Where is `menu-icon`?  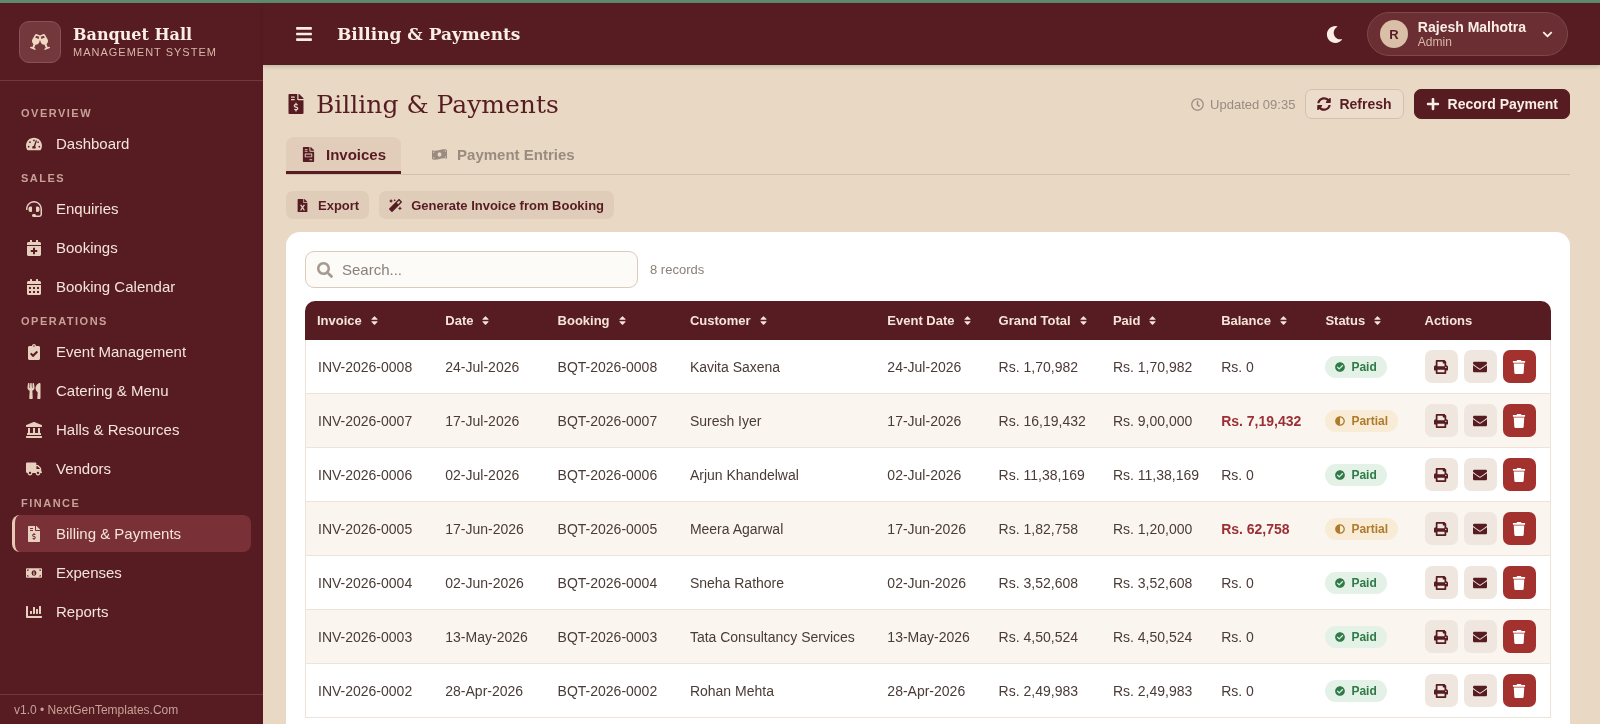 menu-icon is located at coordinates (304, 34).